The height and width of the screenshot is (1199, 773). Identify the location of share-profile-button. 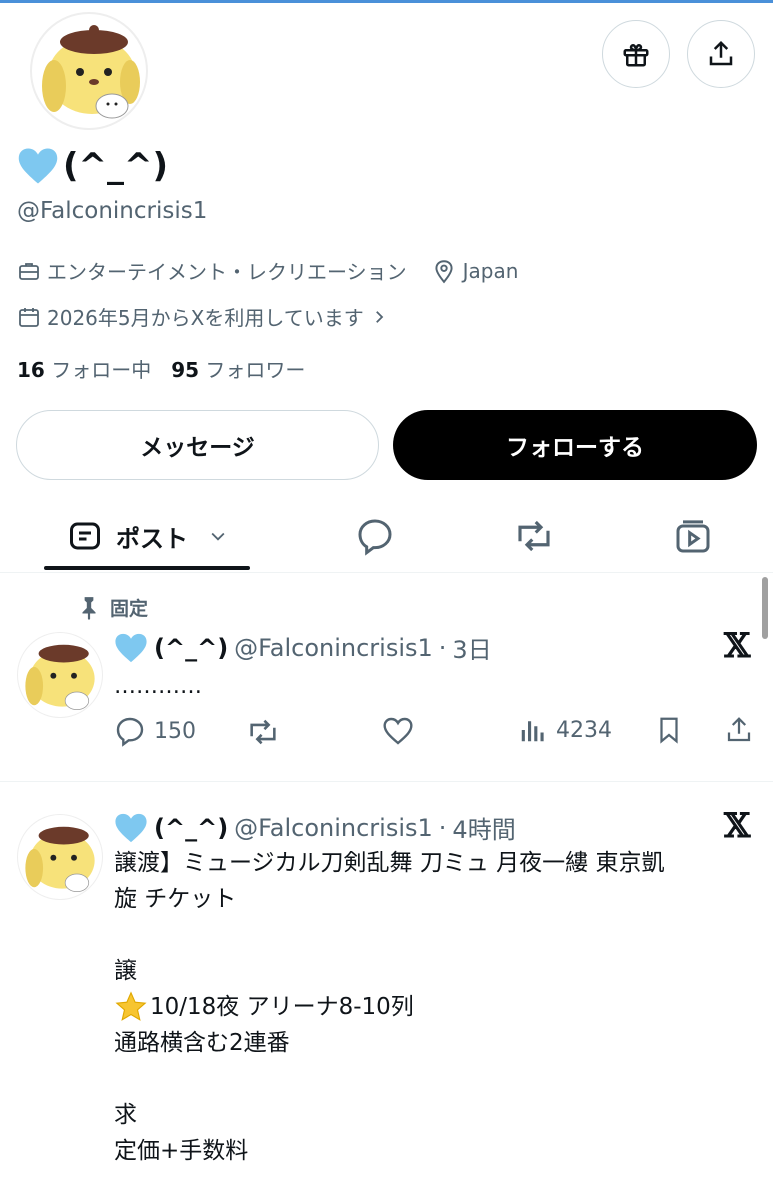
(721, 54).